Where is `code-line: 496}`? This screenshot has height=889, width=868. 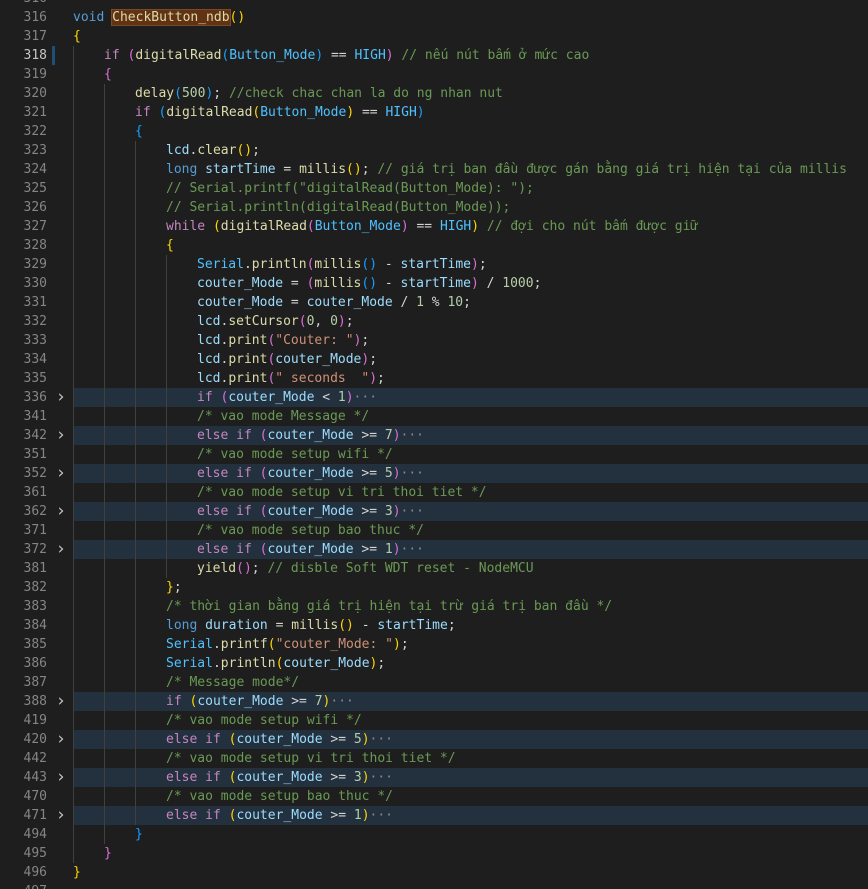
code-line: 496} is located at coordinates (434, 872).